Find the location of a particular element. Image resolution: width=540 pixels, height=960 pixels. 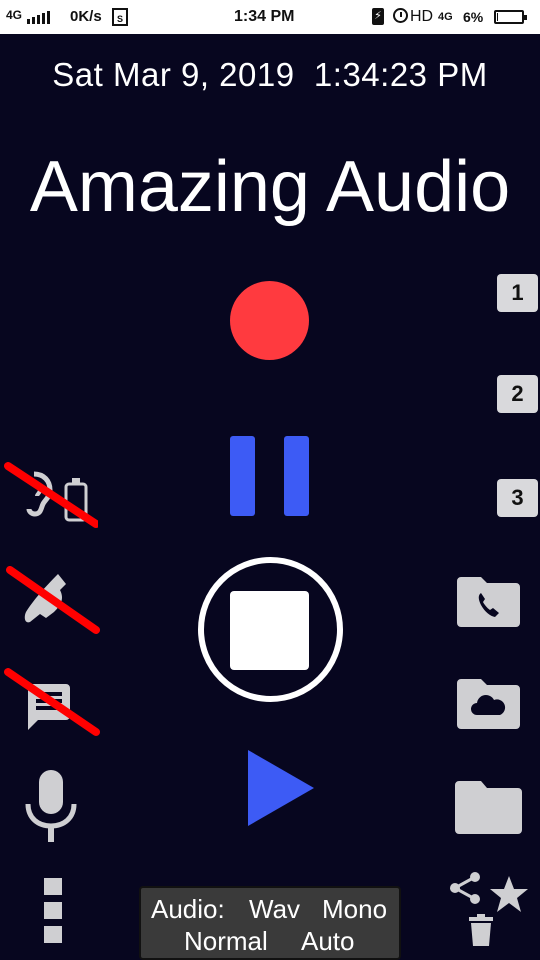

current-datetime: Sat Mar 9, 2019 1:34:23 PM is located at coordinates (270, 74).